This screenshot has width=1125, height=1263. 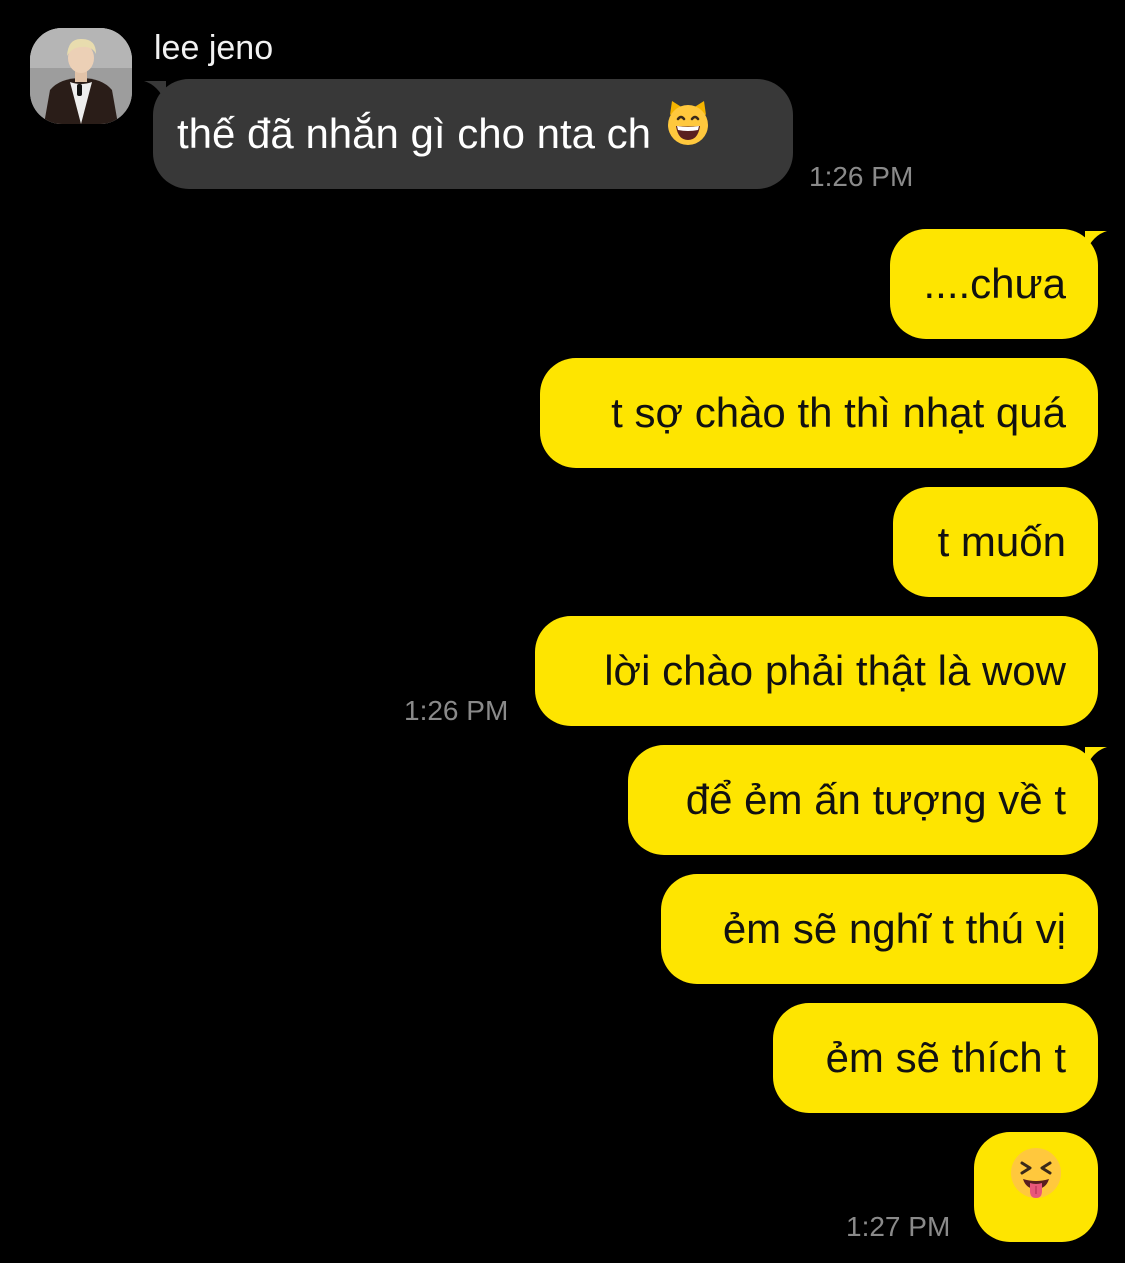 What do you see at coordinates (688, 133) in the screenshot?
I see `grinning-cat-face-icon` at bounding box center [688, 133].